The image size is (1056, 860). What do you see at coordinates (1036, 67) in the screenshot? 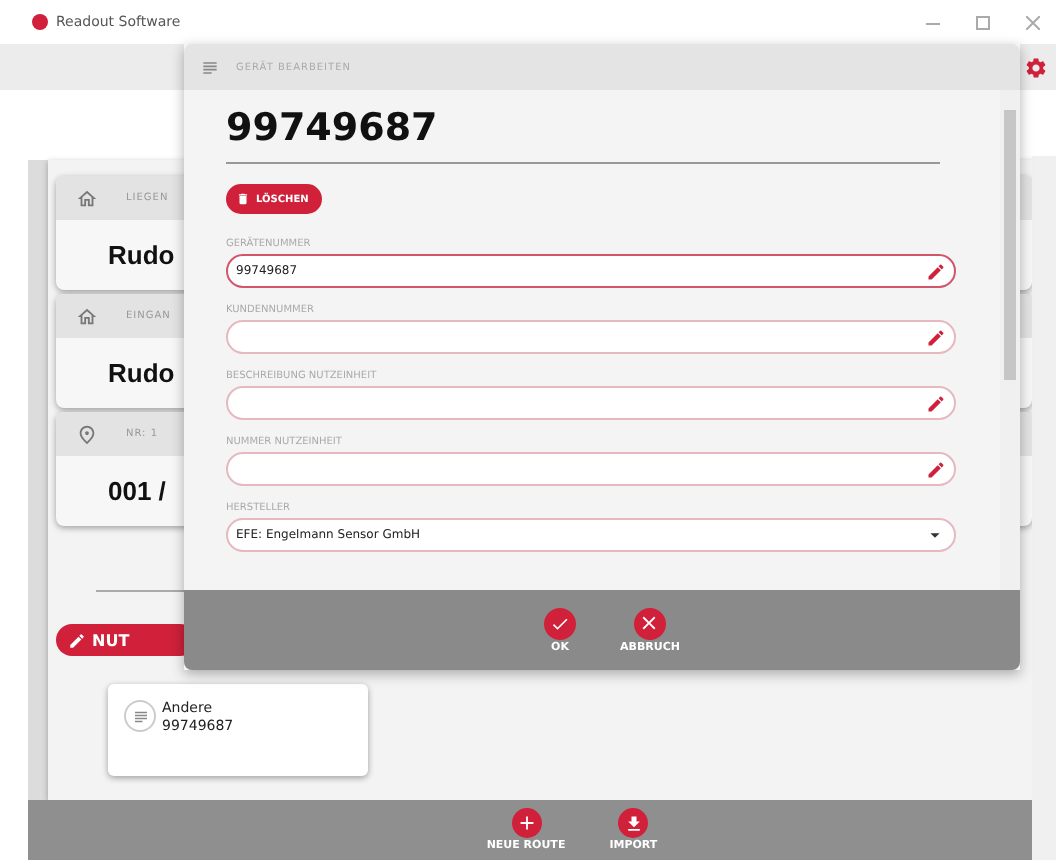
I see `settings-icon` at bounding box center [1036, 67].